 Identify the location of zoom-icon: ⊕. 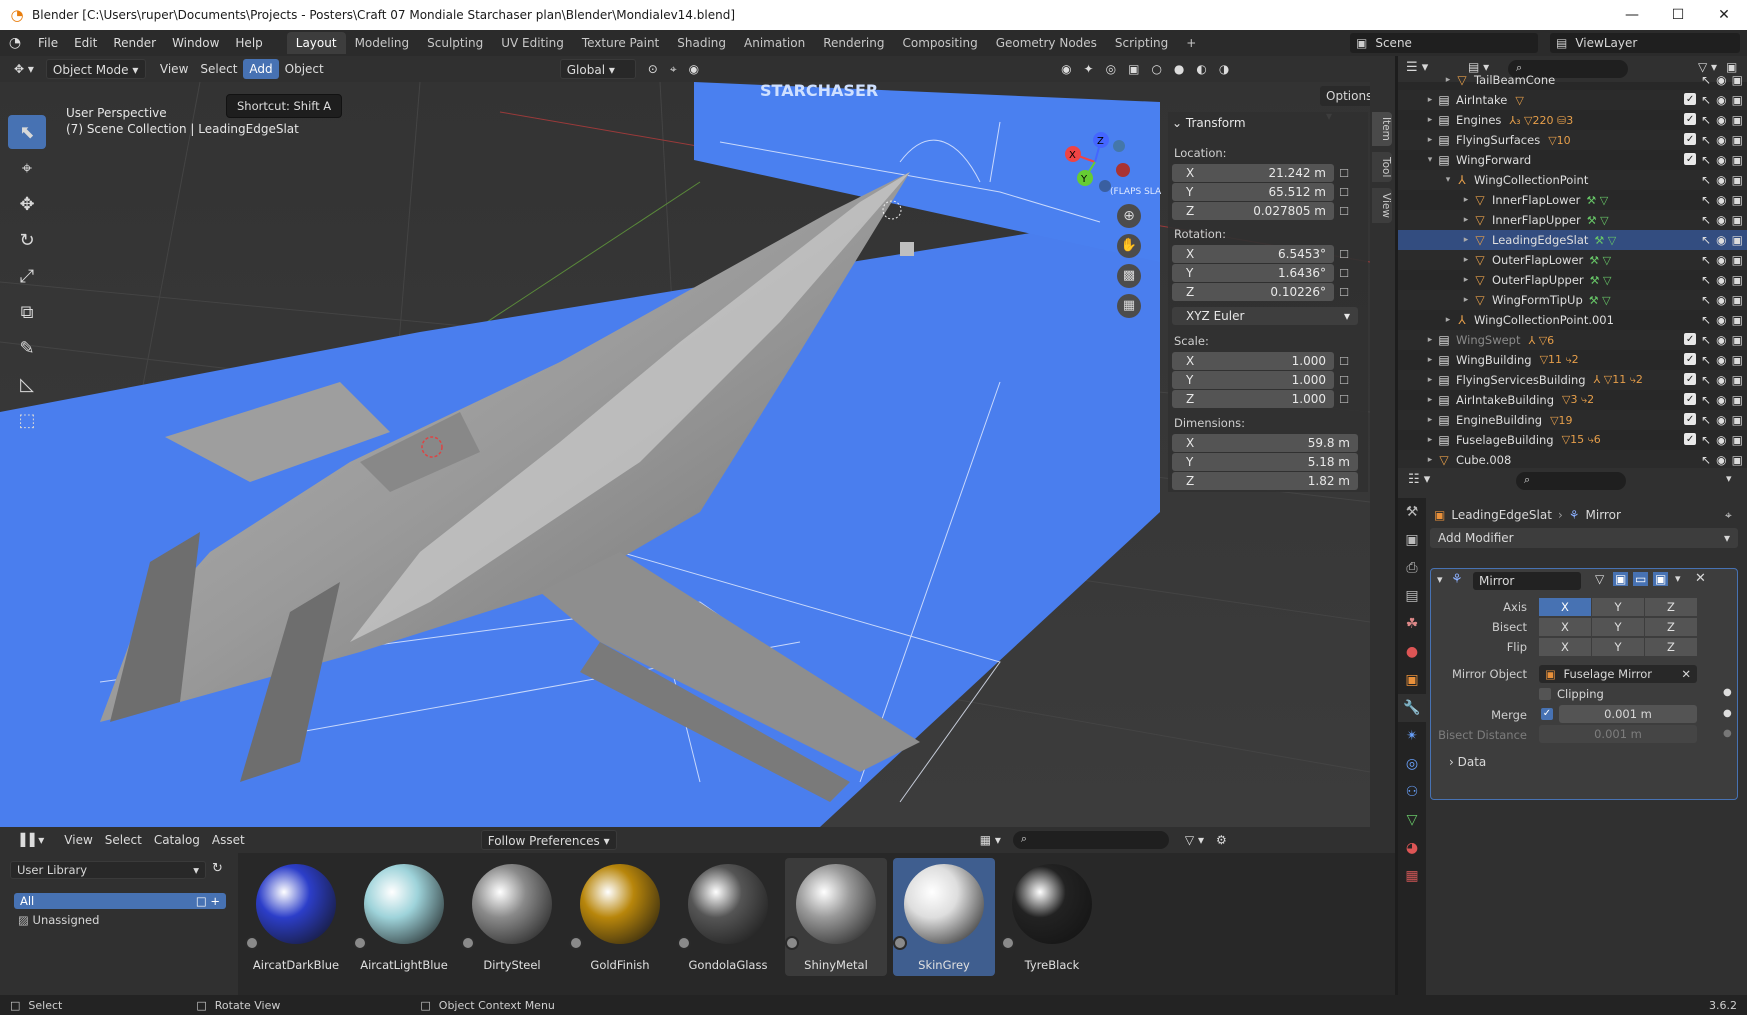
(1129, 216).